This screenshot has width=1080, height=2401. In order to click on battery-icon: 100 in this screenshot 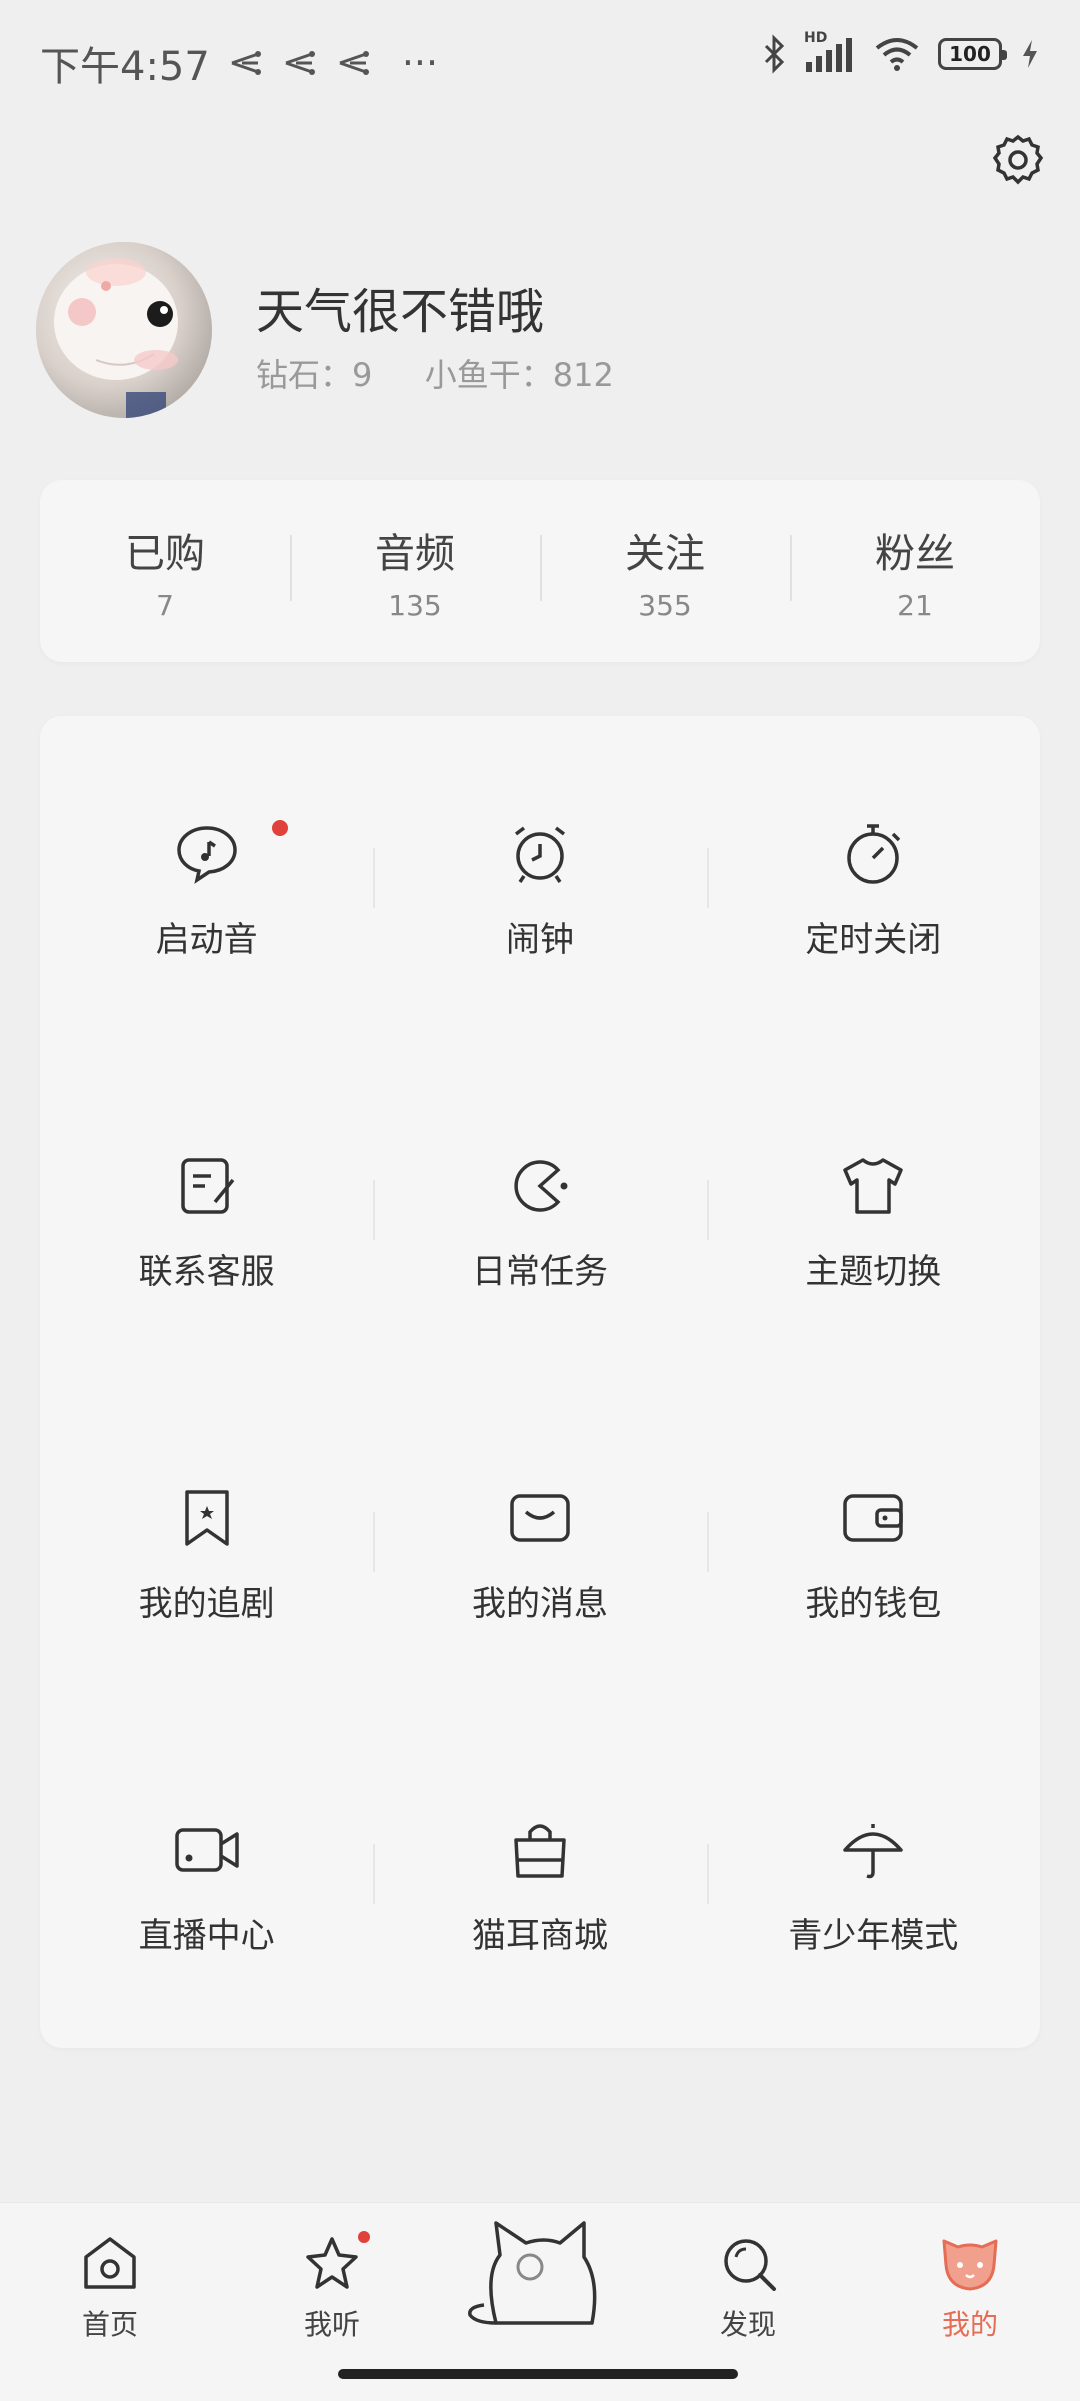, I will do `click(972, 54)`.